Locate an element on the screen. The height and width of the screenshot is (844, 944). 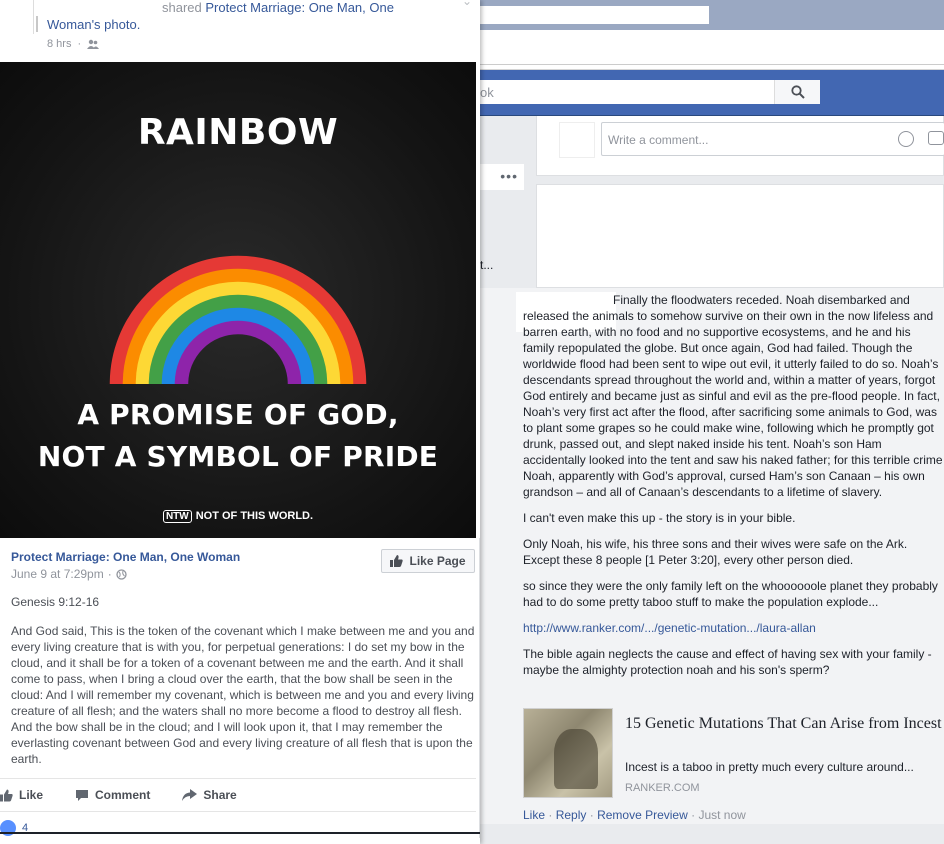
post-actions: Like Comment Share is located at coordinates (238, 795).